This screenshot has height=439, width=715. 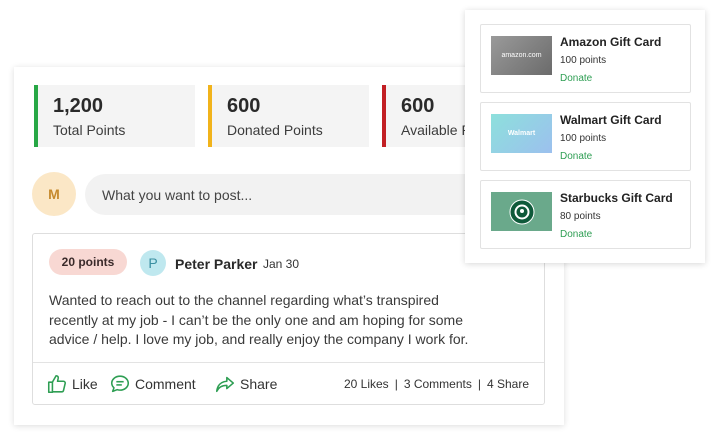 What do you see at coordinates (418, 106) in the screenshot?
I see `available-points-value: 600` at bounding box center [418, 106].